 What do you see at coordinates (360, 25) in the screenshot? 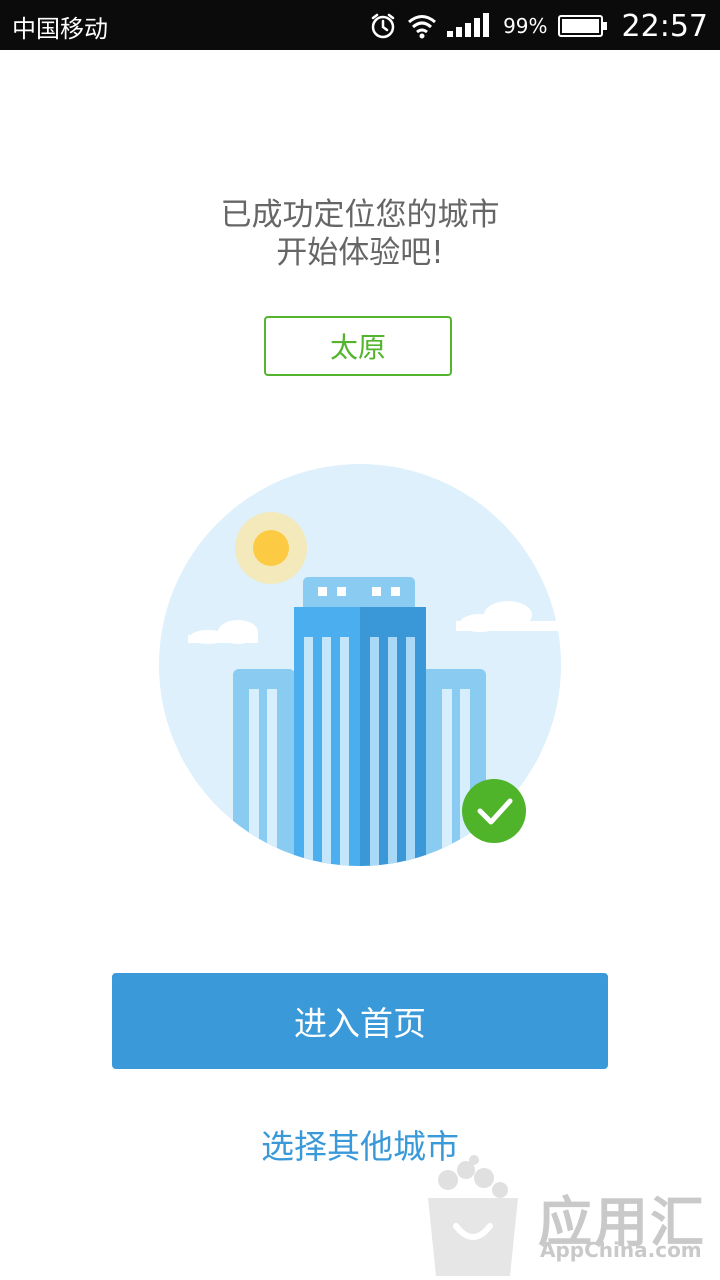
I see `status-bar: 中国移动 99% 22:57` at bounding box center [360, 25].